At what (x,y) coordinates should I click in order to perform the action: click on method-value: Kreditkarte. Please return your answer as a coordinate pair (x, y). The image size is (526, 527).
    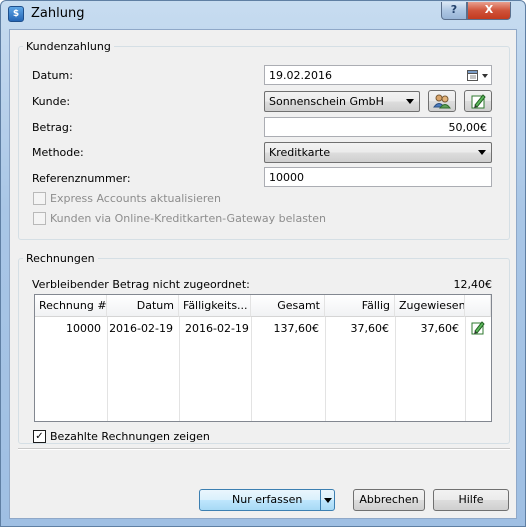
    Looking at the image, I should click on (300, 152).